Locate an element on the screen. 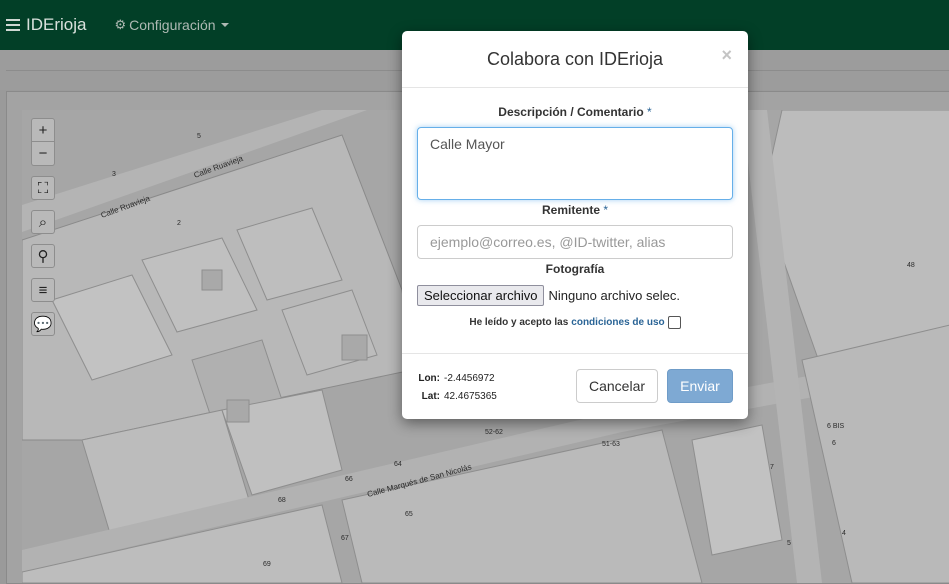  zoom-out-button: − is located at coordinates (43, 154).